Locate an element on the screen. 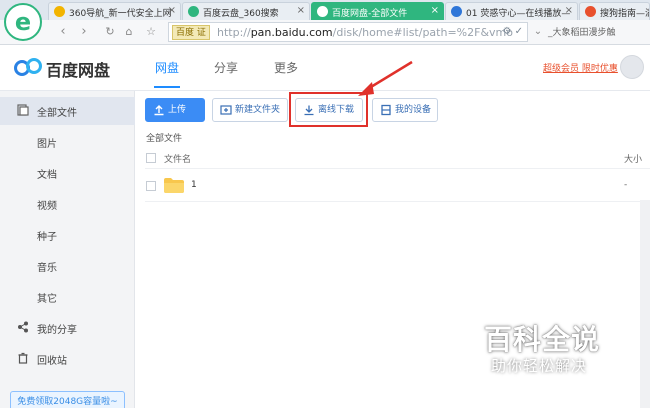 The width and height of the screenshot is (650, 408). annotation-arrow-icon is located at coordinates (385, 78).